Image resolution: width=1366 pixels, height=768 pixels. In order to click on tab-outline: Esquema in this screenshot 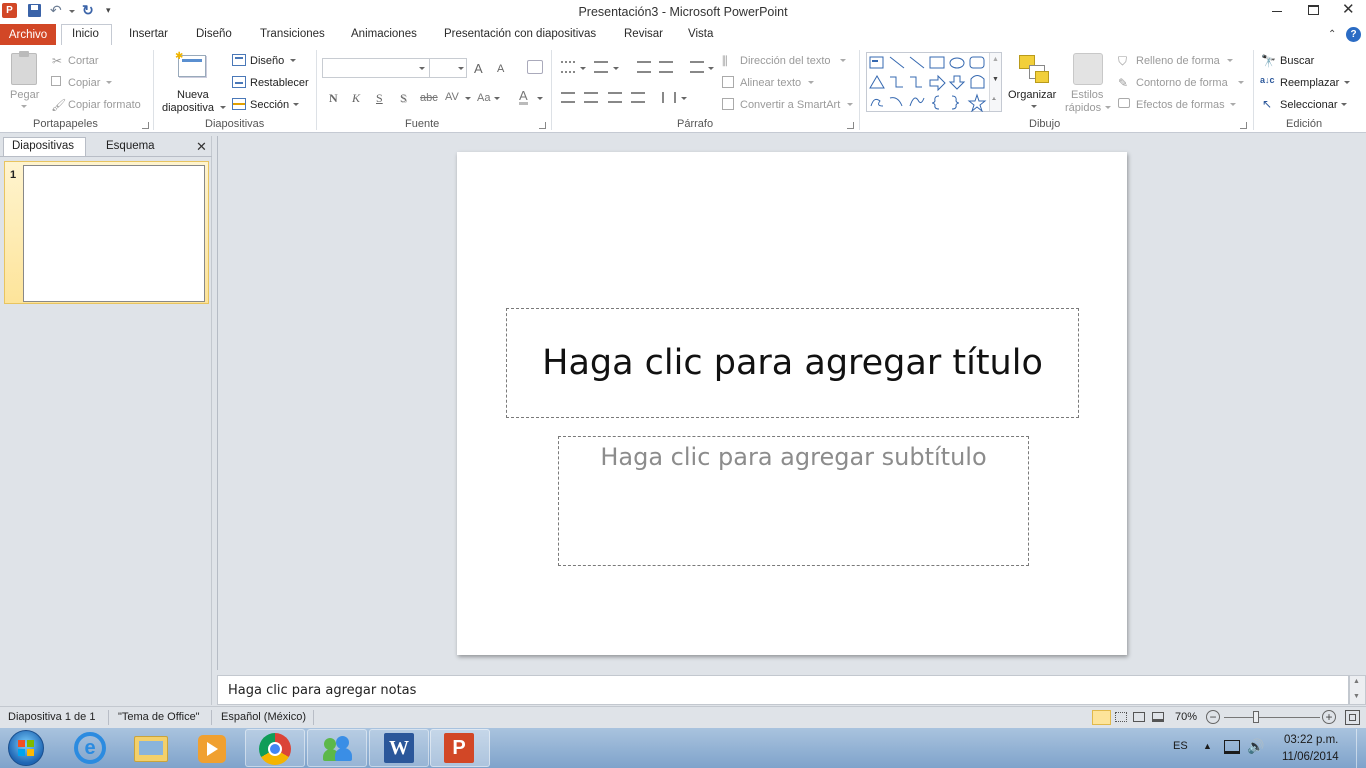, I will do `click(130, 146)`.